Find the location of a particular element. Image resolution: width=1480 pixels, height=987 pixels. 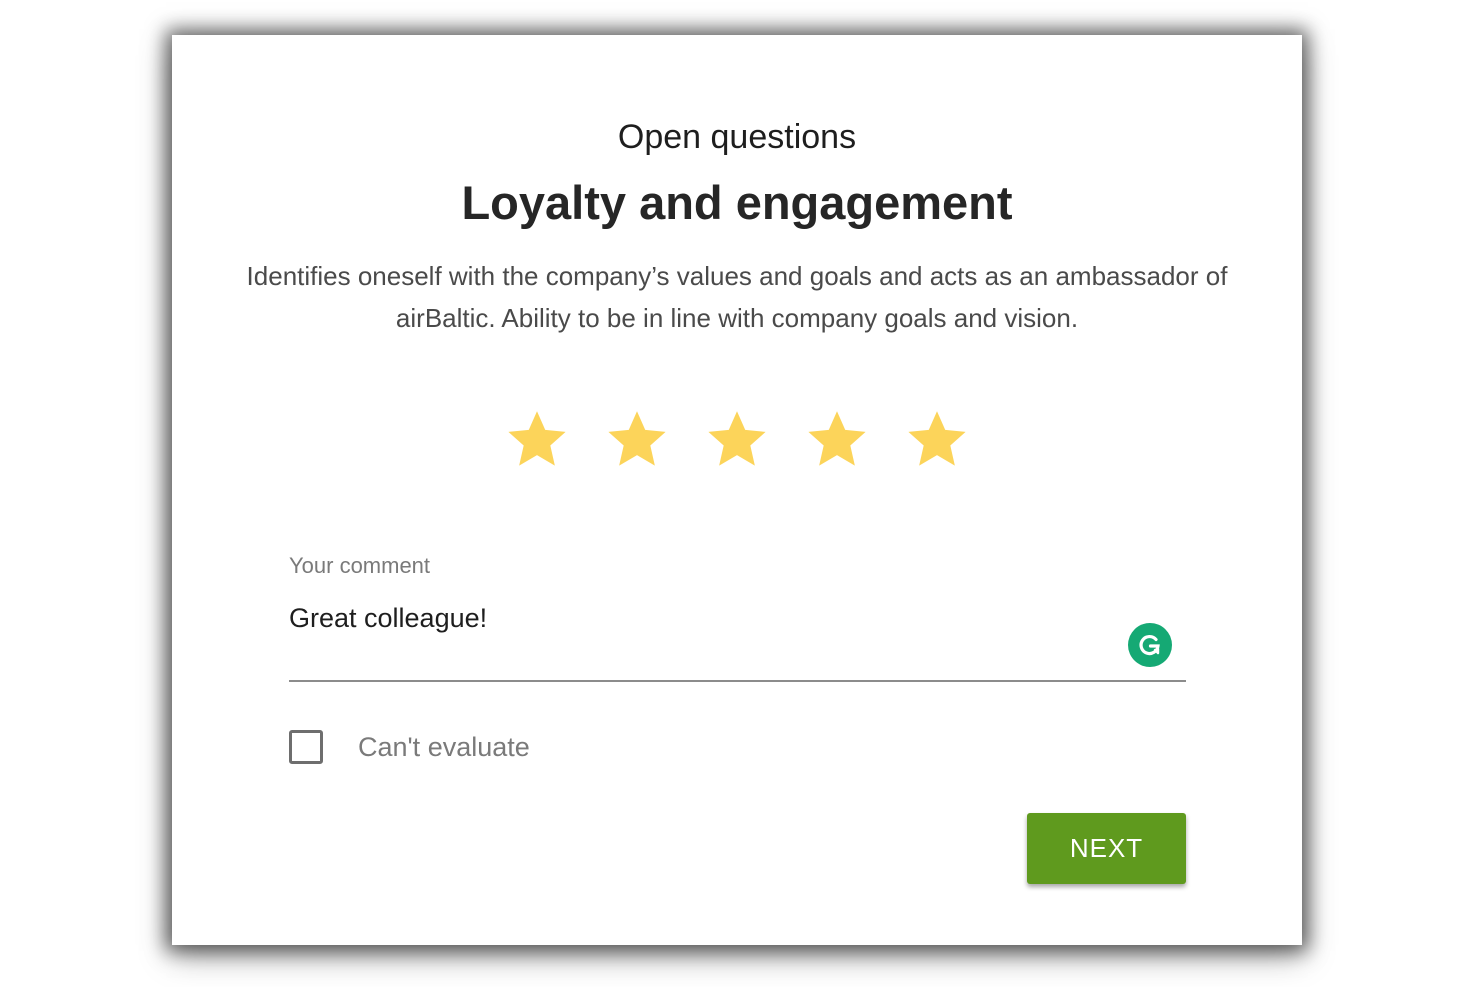

cant-evaluate-checkbox is located at coordinates (306, 747).